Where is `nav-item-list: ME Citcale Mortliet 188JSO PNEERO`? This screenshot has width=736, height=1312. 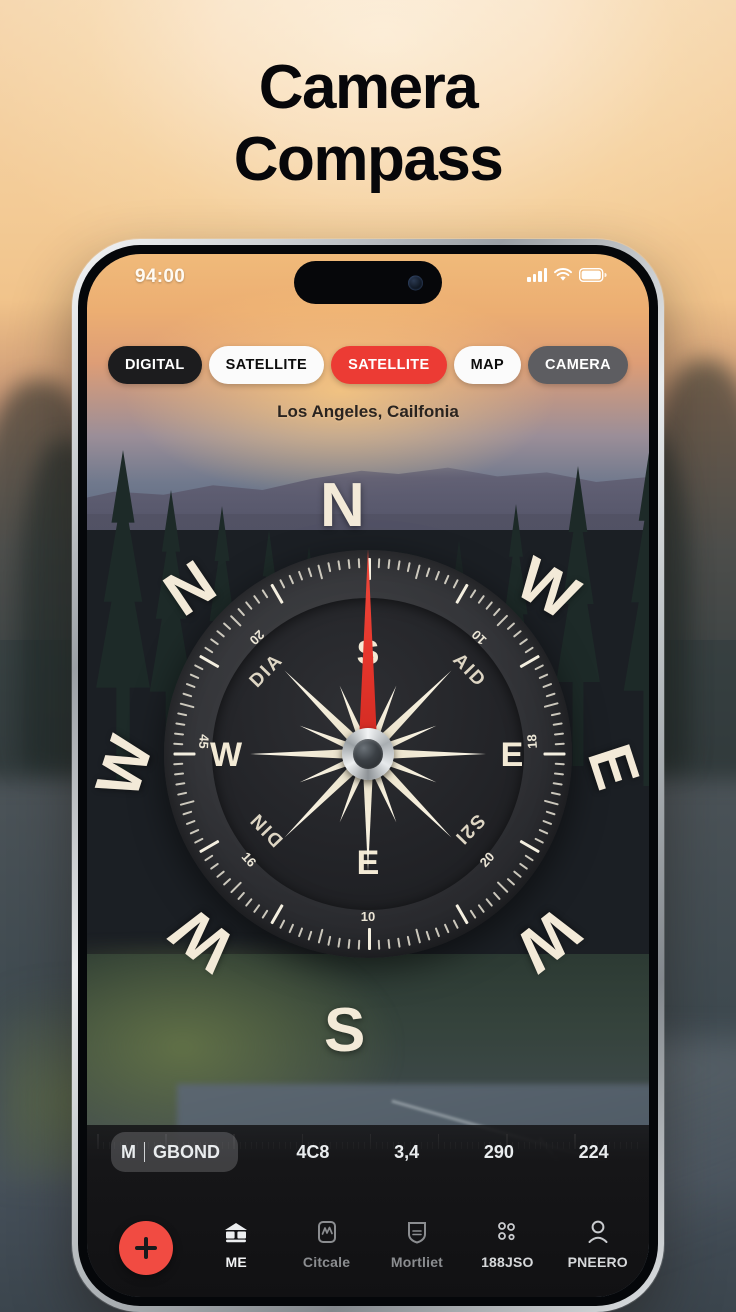 nav-item-list: ME Citcale Mortliet 188JSO PNEERO is located at coordinates (411, 1243).